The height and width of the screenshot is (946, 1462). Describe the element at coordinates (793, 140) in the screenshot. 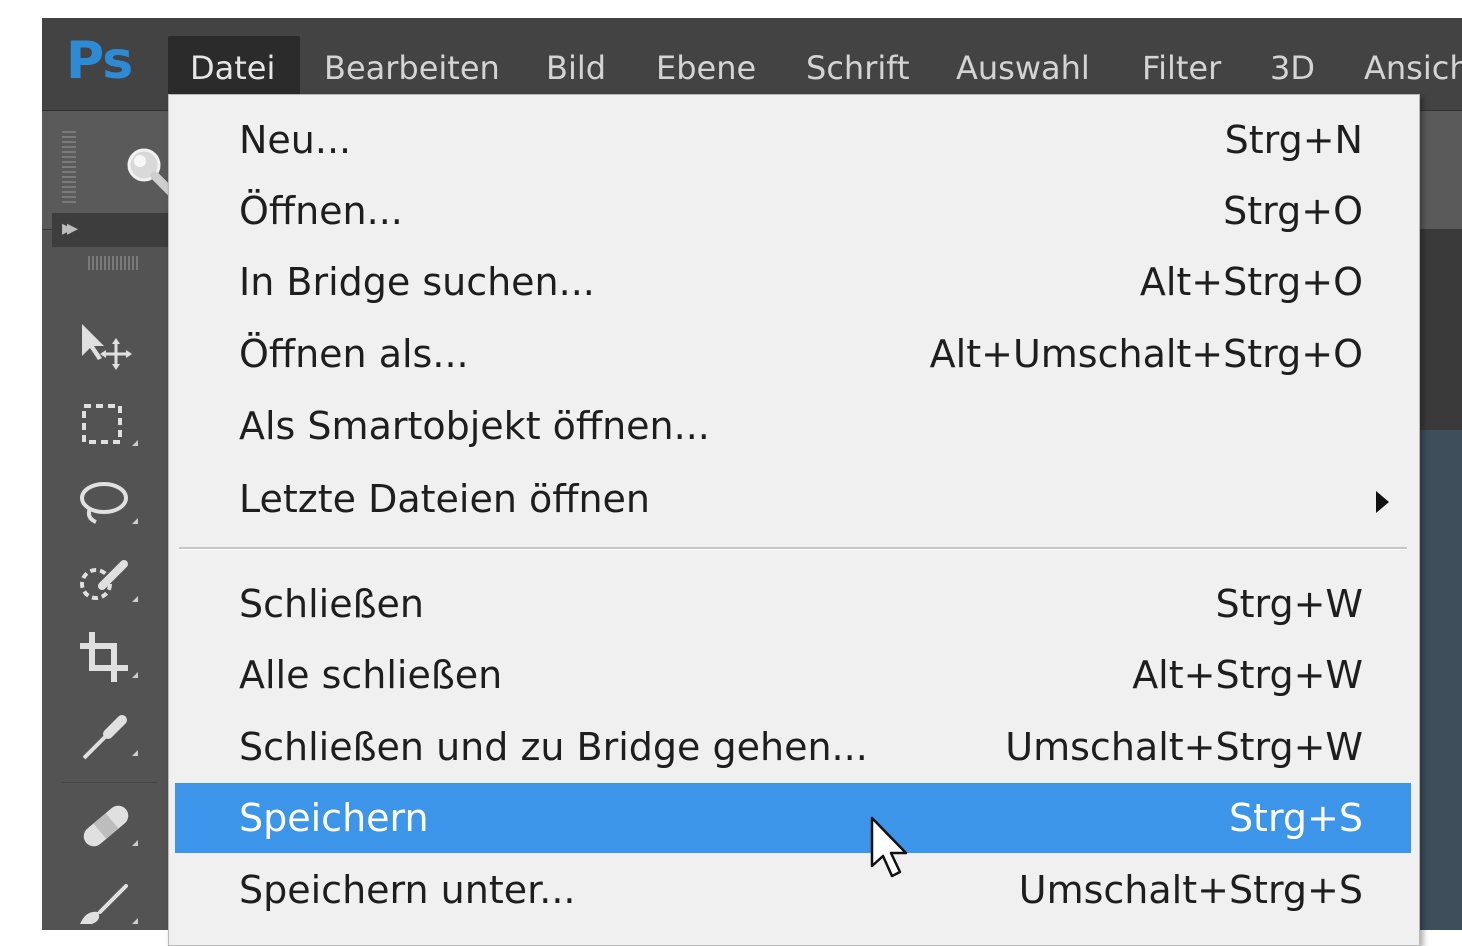

I see `menu-item-neu: Neu... Strg+N` at that location.